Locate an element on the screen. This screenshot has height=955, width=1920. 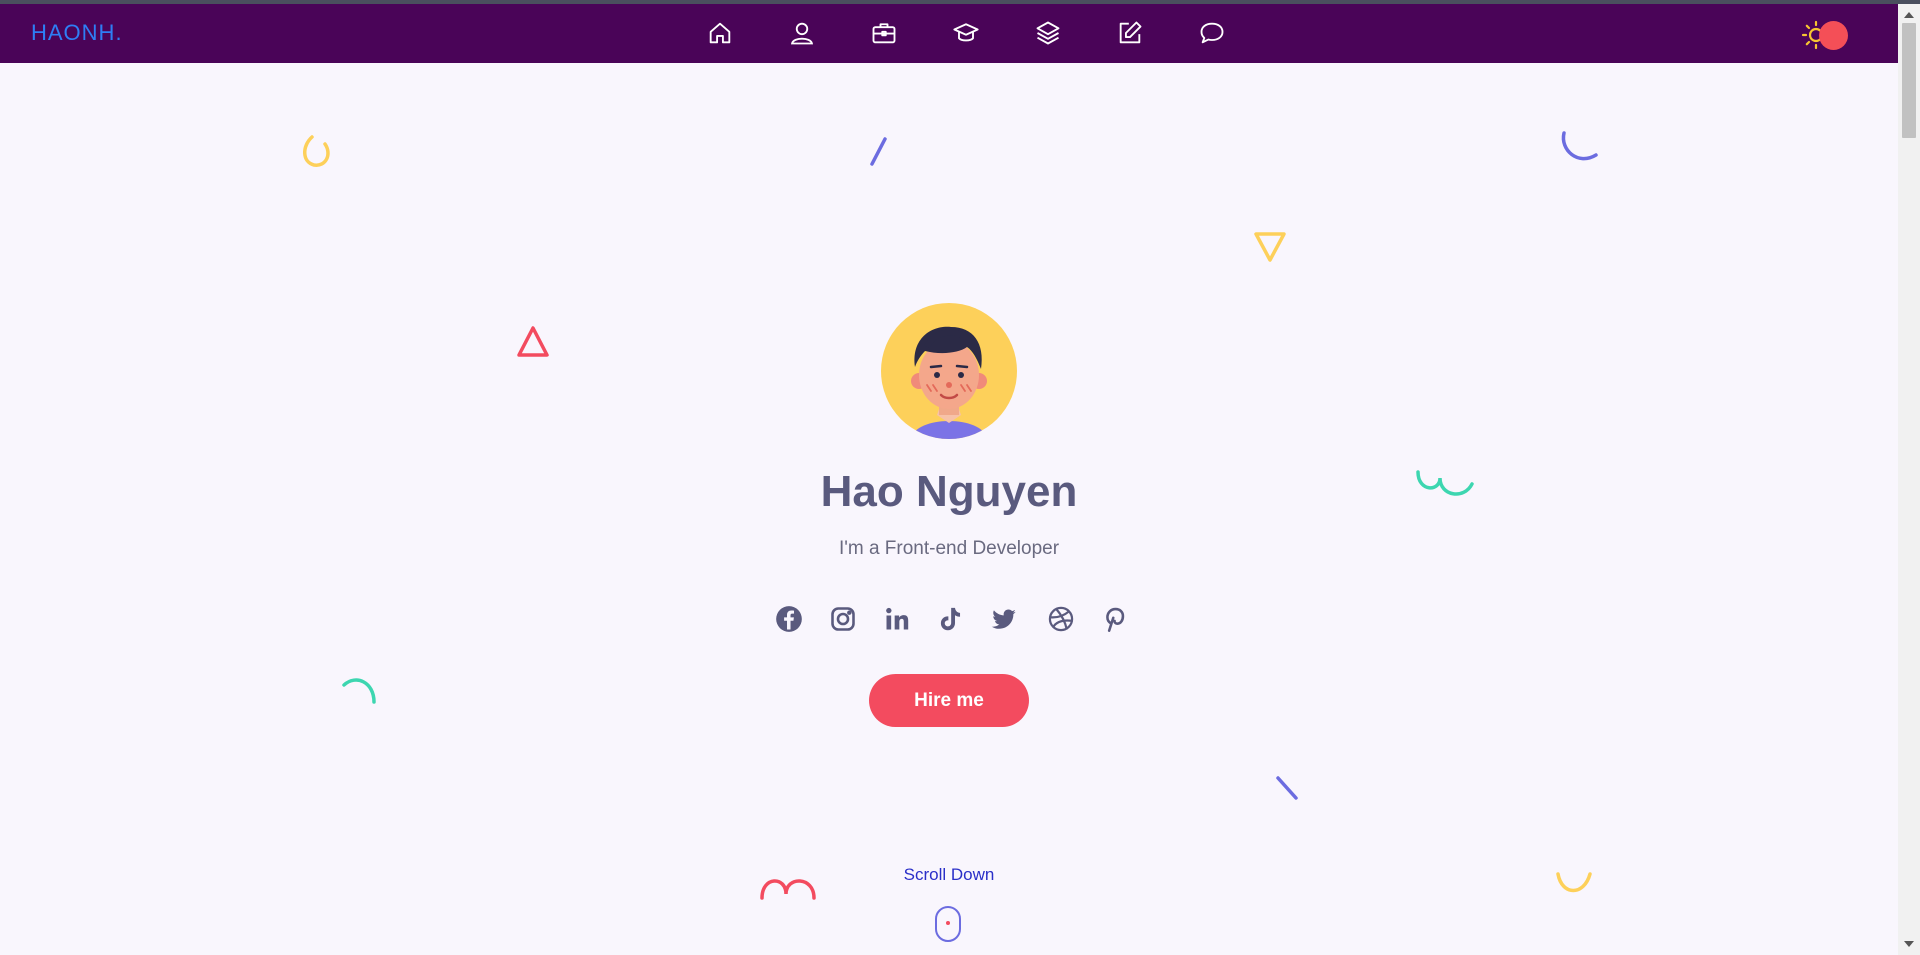
scrollbar-thumb is located at coordinates (1909, 80).